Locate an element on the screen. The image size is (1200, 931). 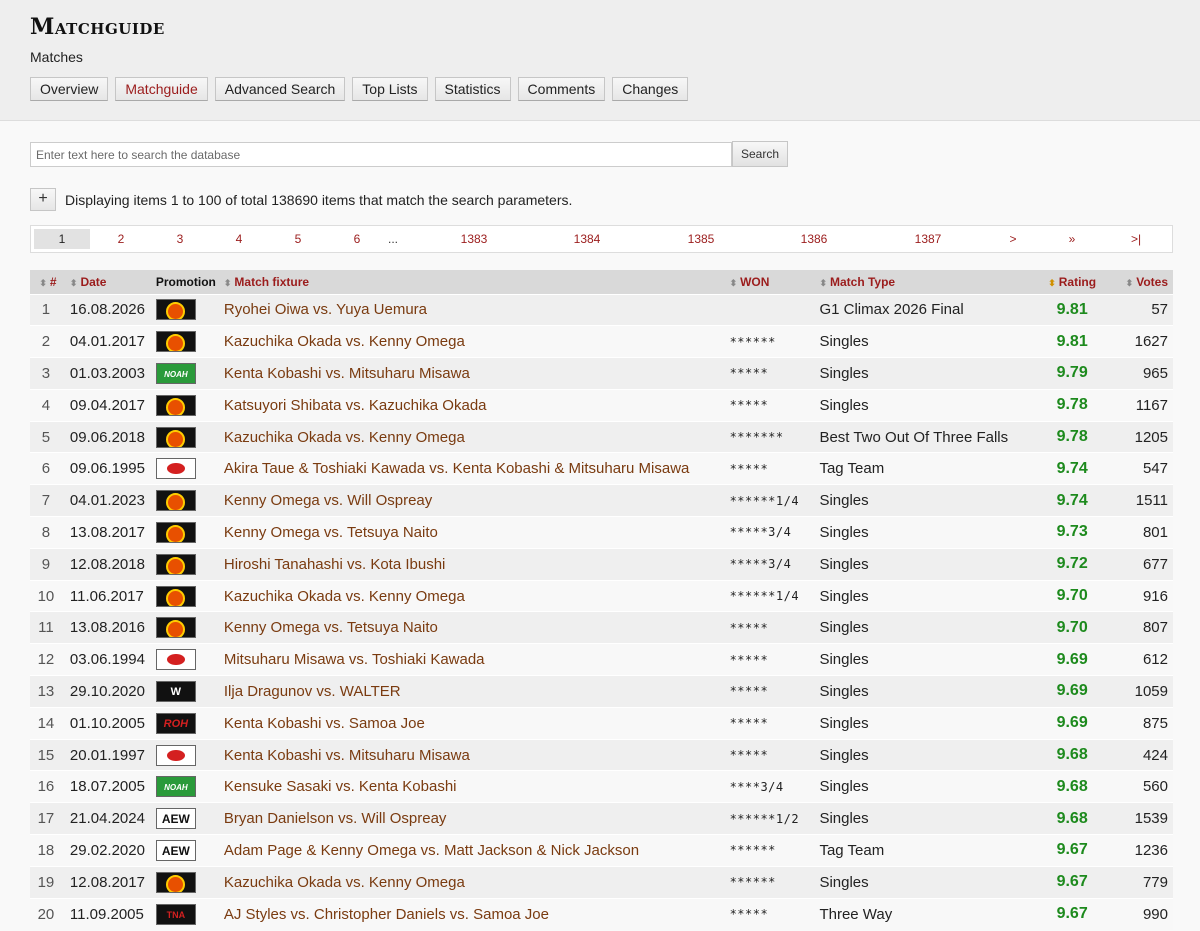
col-header-fixture: ⬍ Match fixture is located at coordinates (473, 282).